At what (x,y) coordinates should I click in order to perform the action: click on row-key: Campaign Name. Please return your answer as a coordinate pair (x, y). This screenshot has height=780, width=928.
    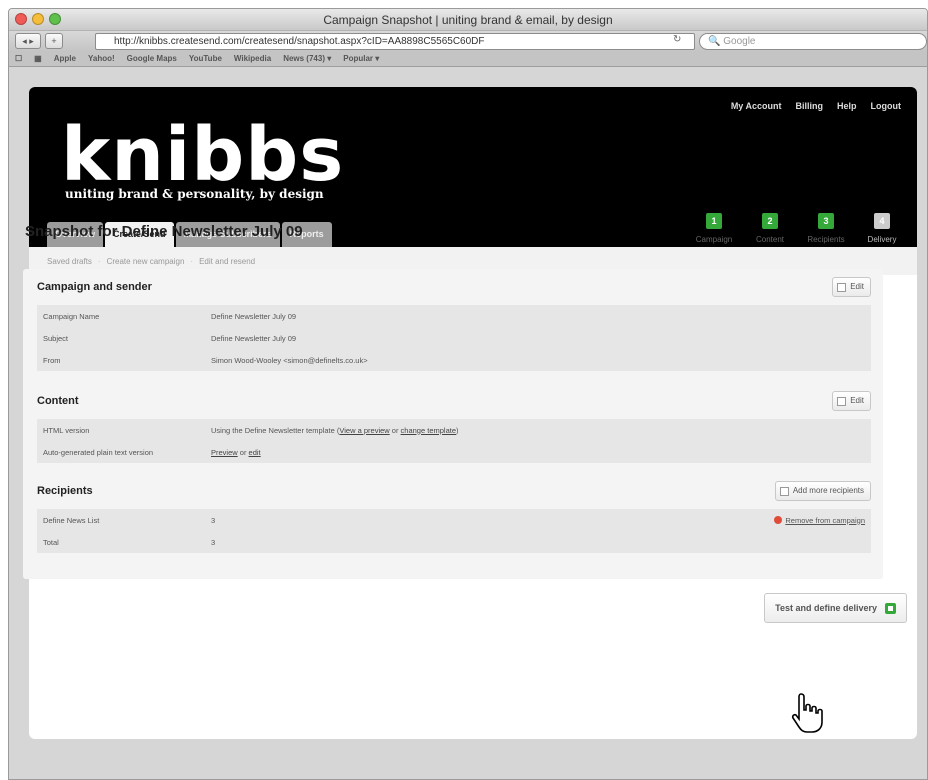
    Looking at the image, I should click on (71, 316).